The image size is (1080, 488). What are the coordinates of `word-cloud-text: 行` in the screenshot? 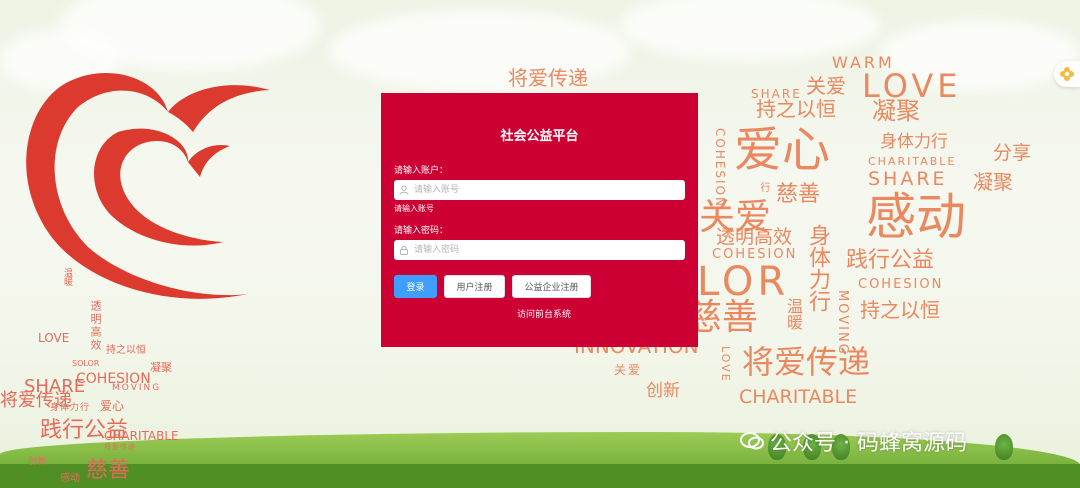 It's located at (763, 188).